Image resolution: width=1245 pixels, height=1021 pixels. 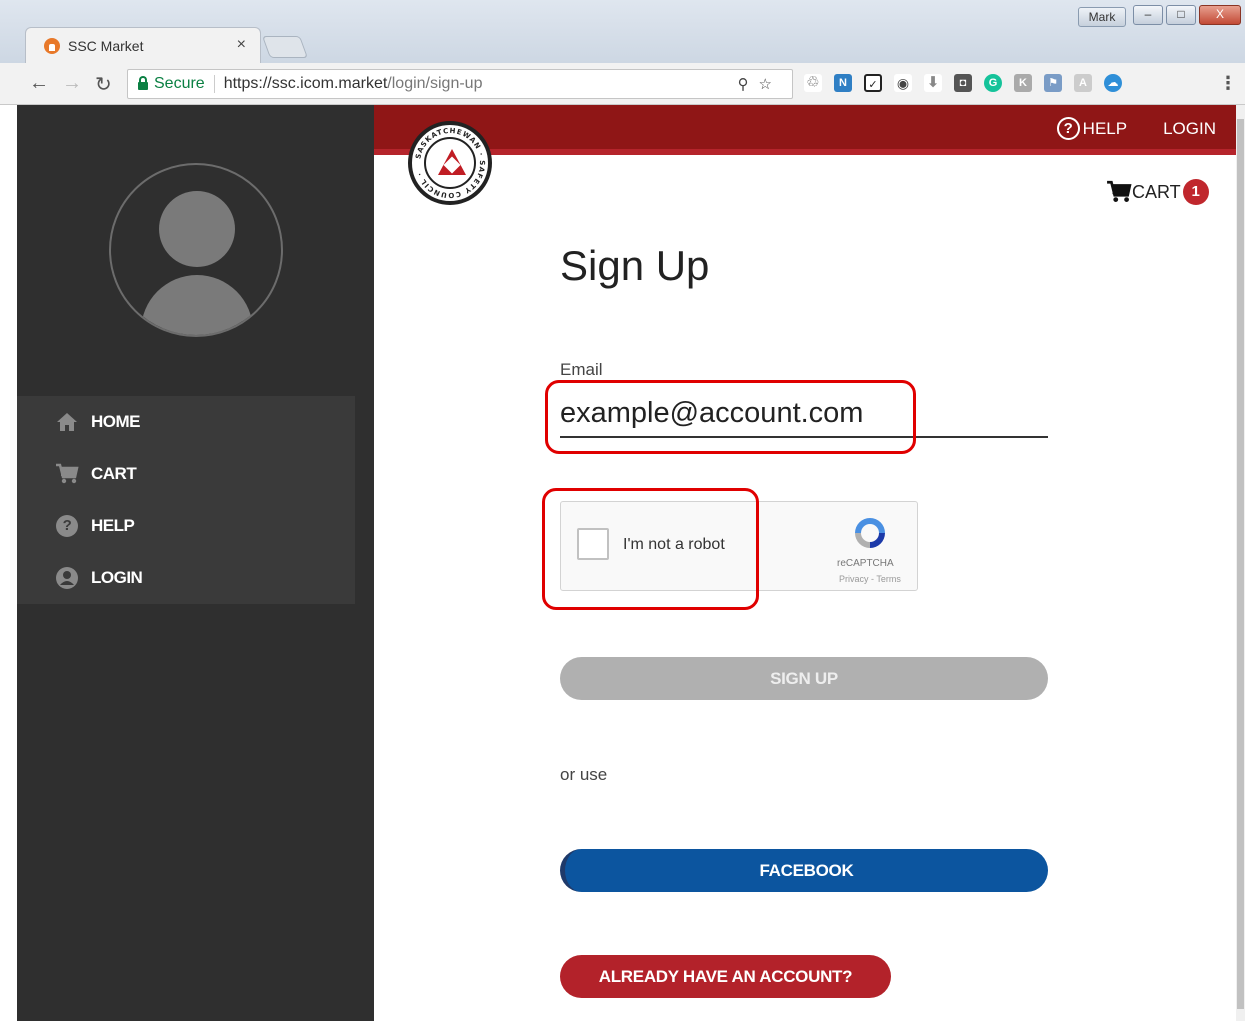 I want to click on header-cart-link: CART 1, so click(x=1157, y=192).